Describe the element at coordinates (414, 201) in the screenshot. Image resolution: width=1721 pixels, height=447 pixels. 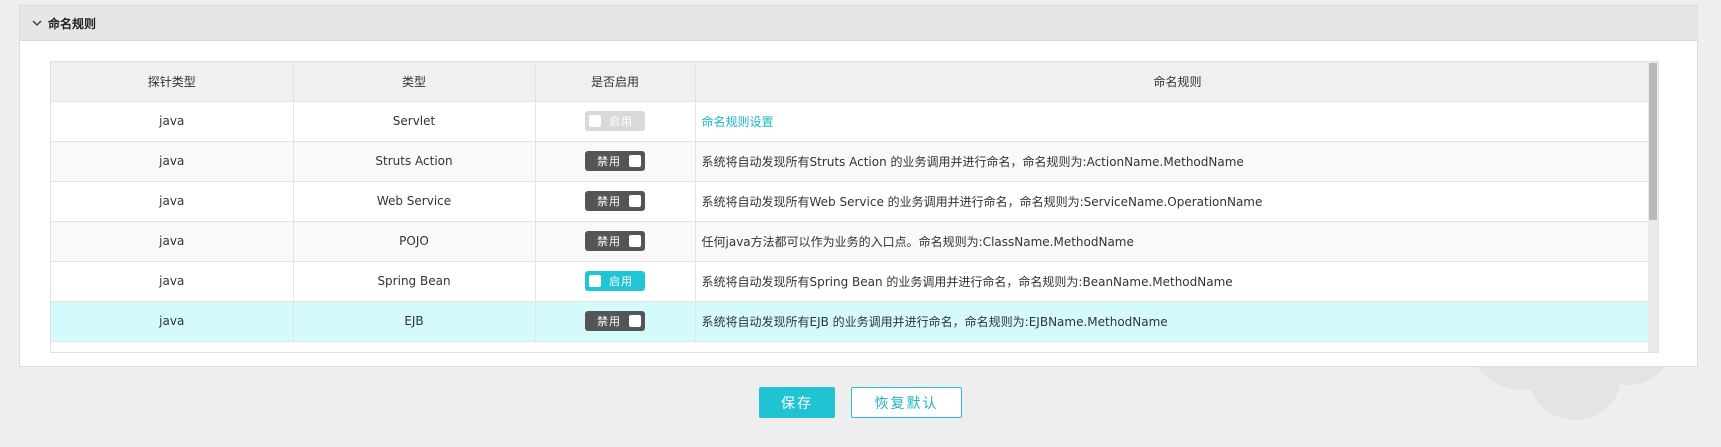
I see `cell-type: Web Service` at that location.